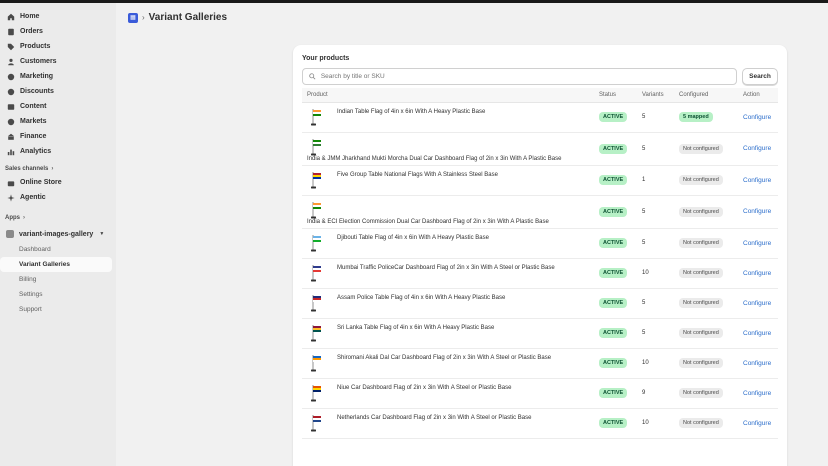 This screenshot has height=466, width=828. What do you see at coordinates (58, 106) in the screenshot?
I see `sidebar-item-content: Content` at bounding box center [58, 106].